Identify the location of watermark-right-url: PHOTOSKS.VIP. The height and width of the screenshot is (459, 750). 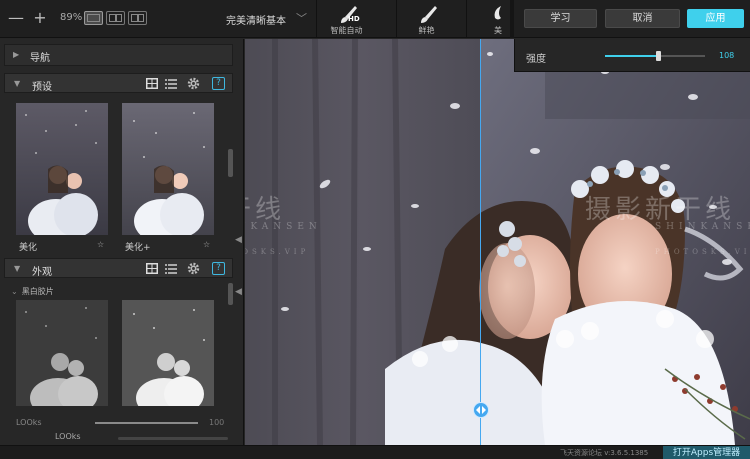
(702, 252).